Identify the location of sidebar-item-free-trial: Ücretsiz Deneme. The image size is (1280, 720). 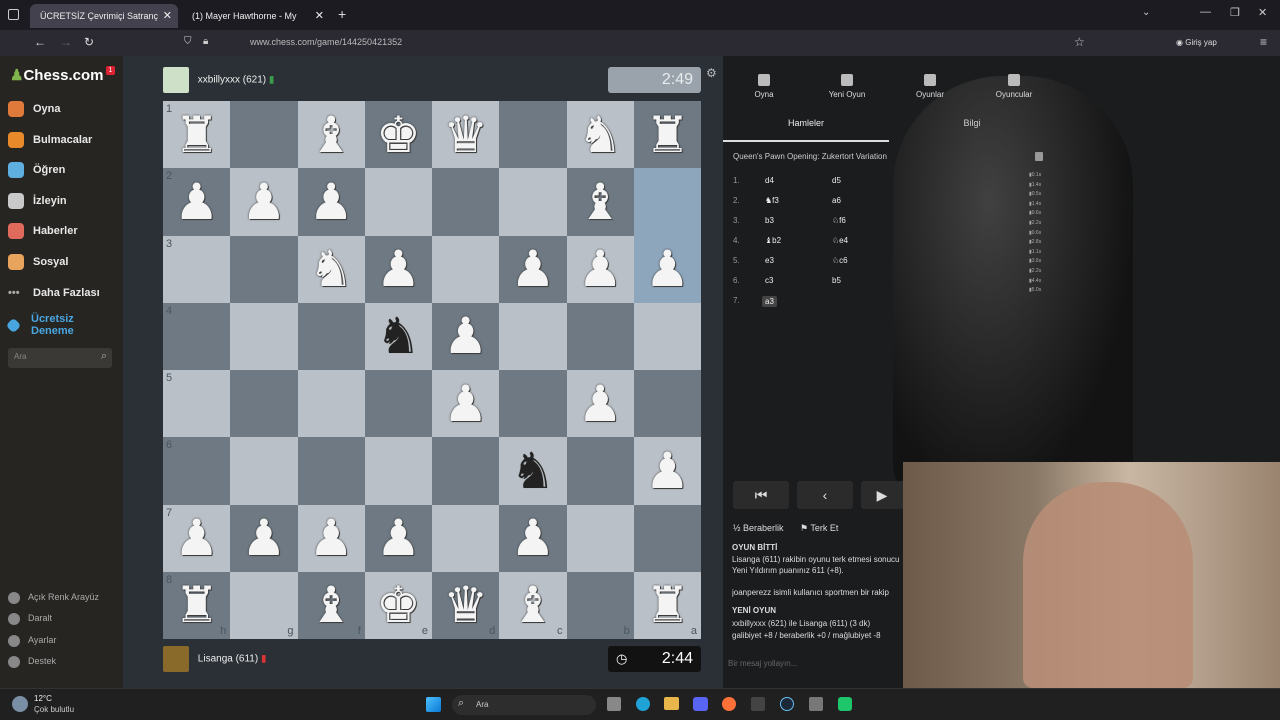
(61, 327).